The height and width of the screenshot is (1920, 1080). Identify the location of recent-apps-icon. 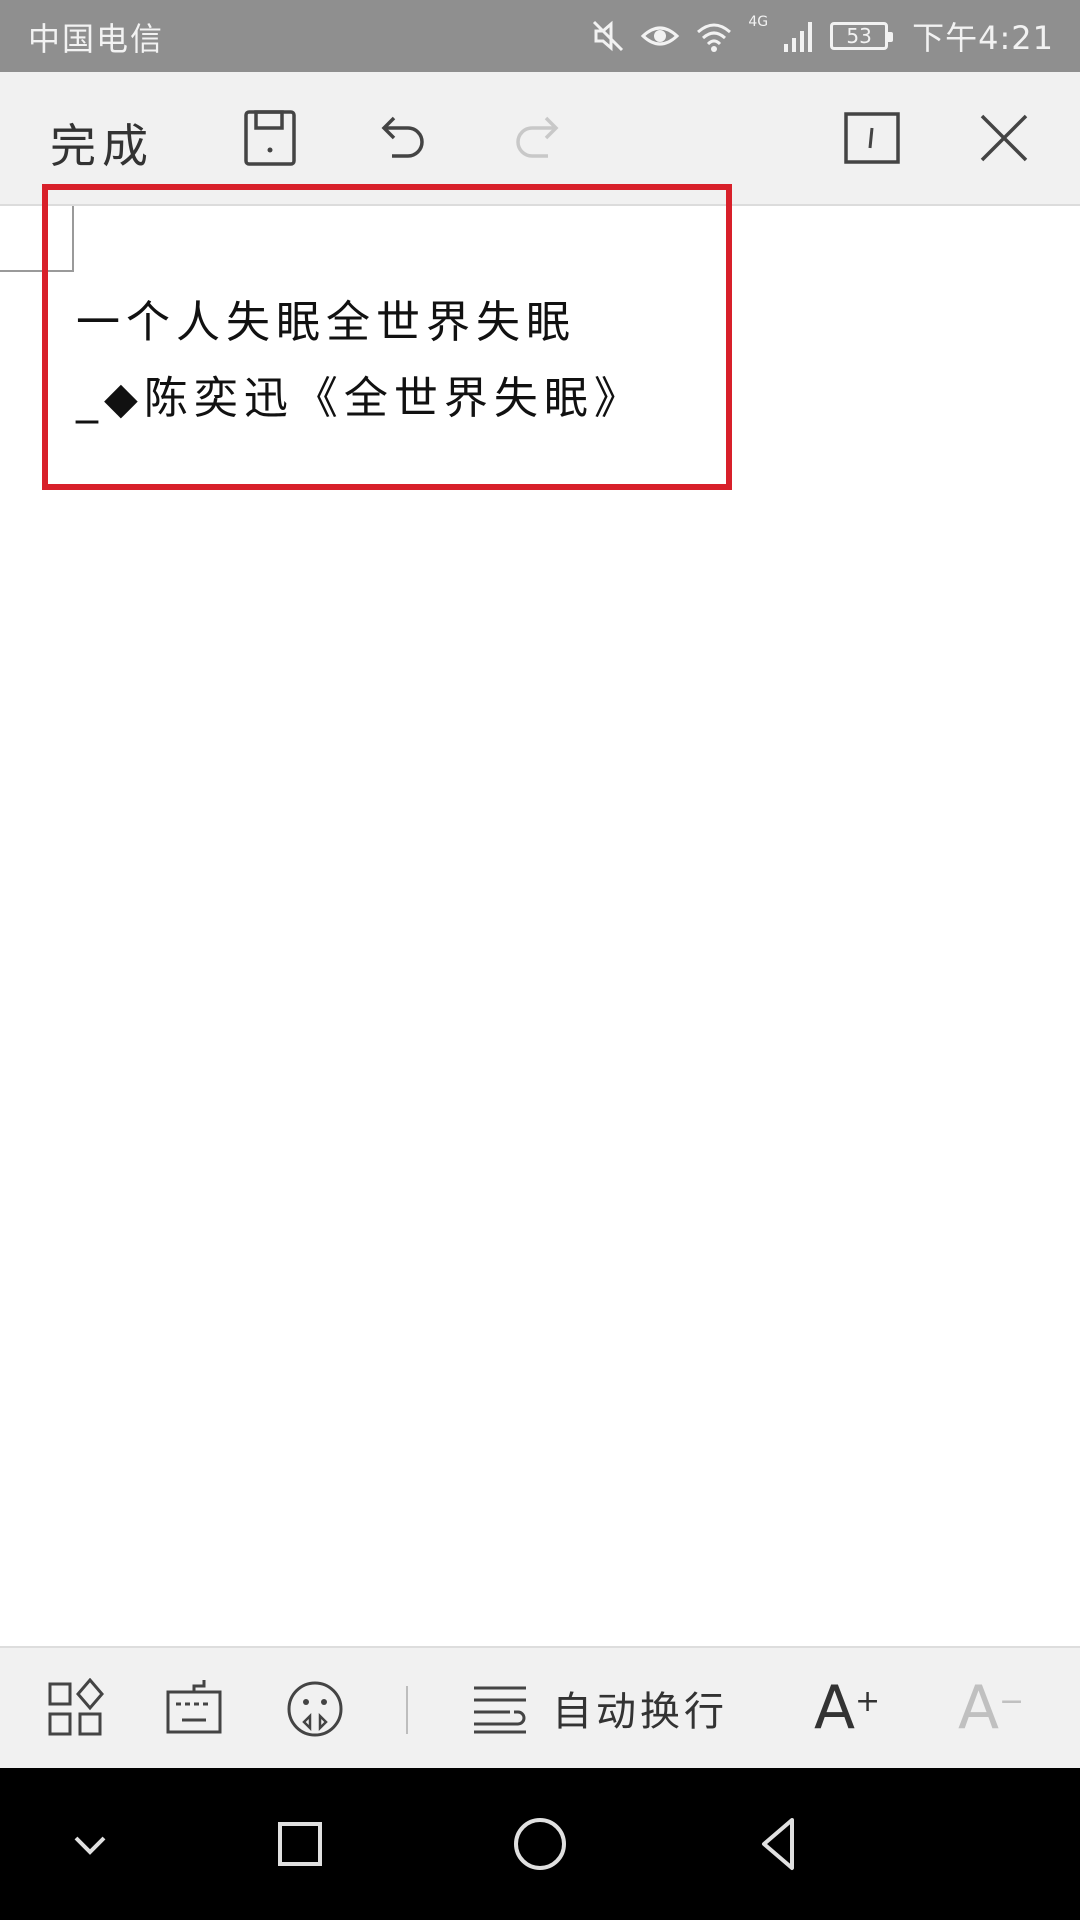
(300, 1844).